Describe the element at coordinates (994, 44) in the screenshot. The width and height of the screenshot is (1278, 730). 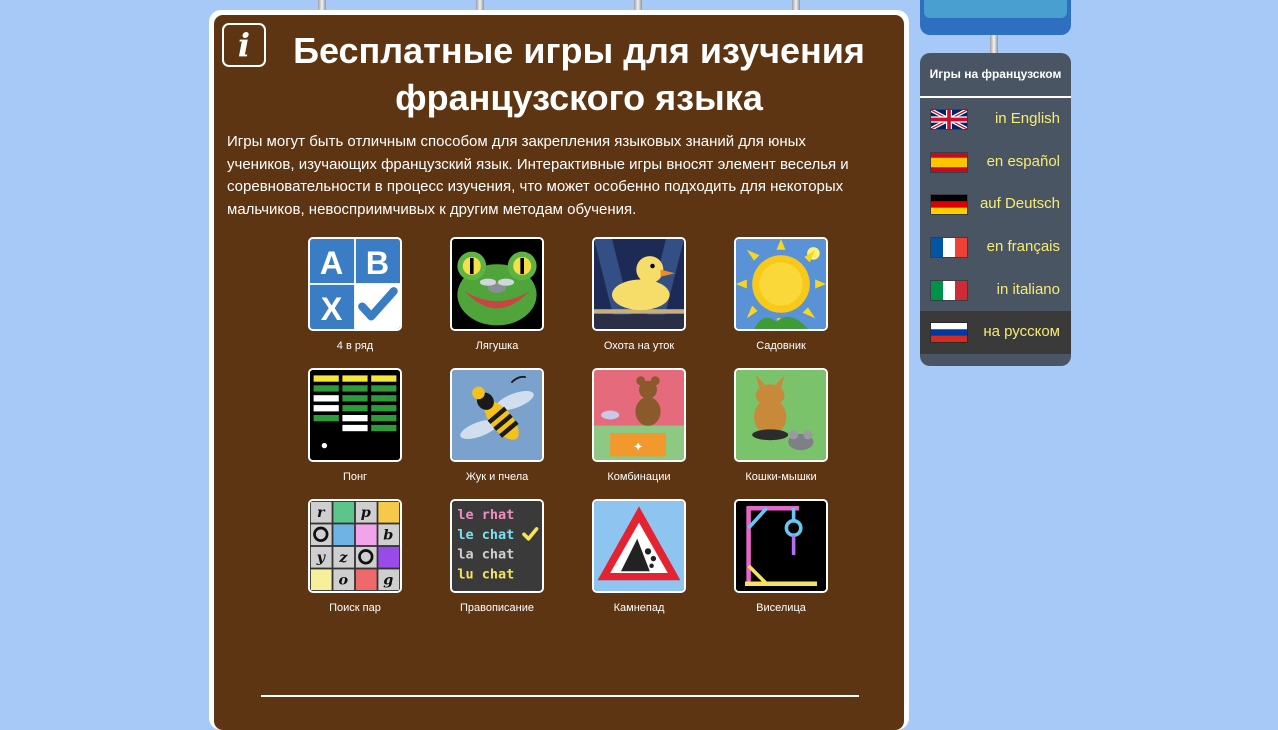
I see `sign-pole` at that location.